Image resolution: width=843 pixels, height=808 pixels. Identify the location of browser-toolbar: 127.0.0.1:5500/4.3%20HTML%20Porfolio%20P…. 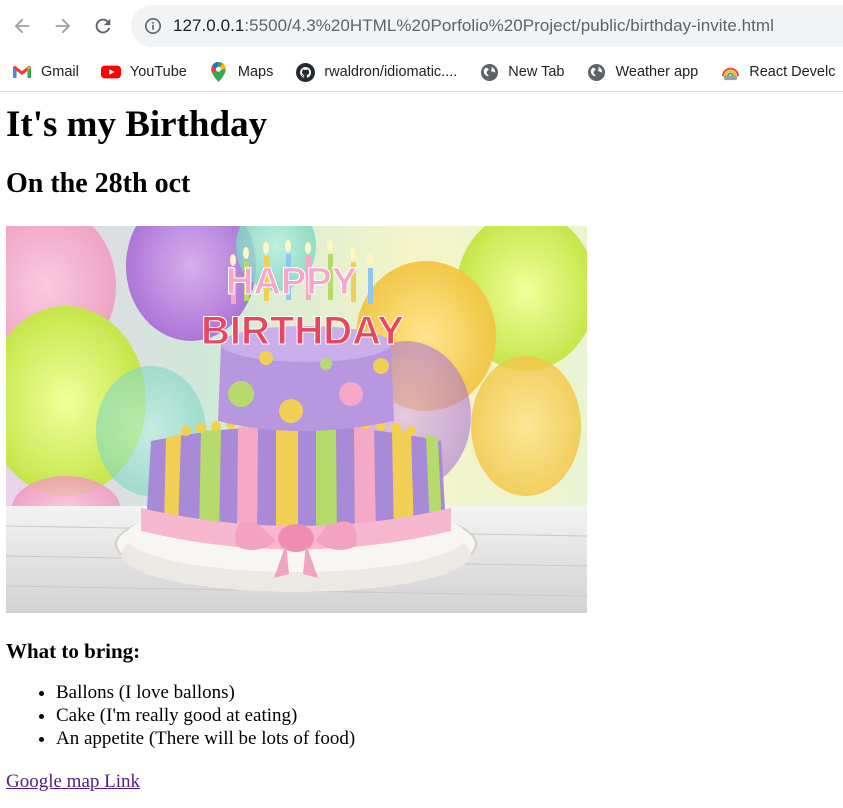
(421, 26).